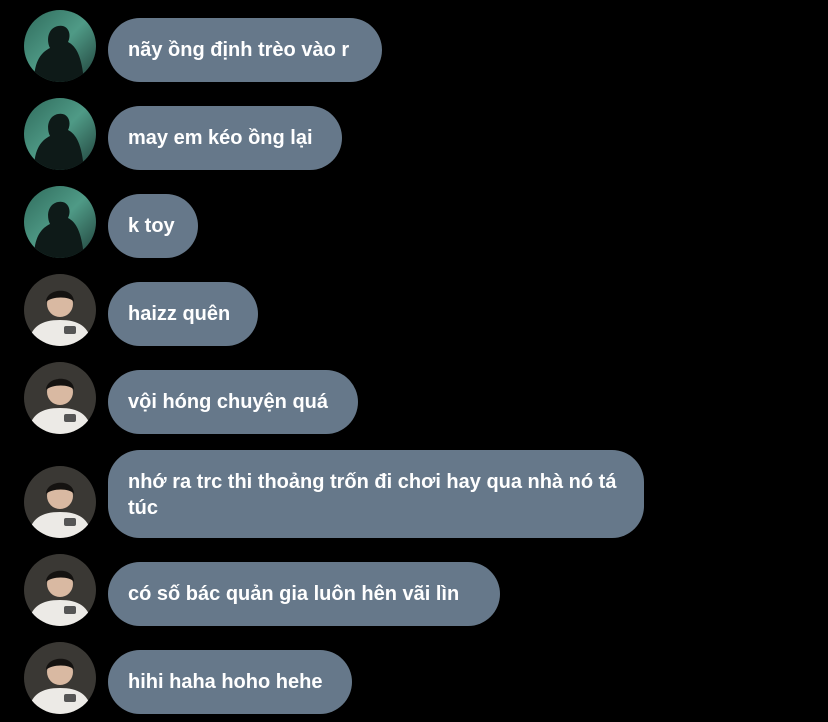  Describe the element at coordinates (233, 402) in the screenshot. I see `message-bubble: vội hóng chuyện quá` at that location.